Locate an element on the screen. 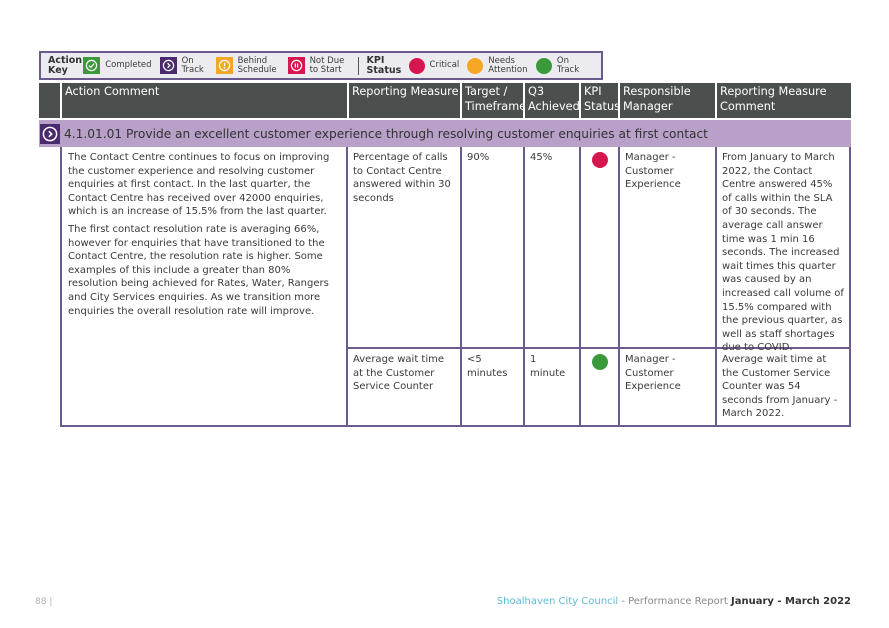  legend-label: Behind Schedule is located at coordinates (257, 65).